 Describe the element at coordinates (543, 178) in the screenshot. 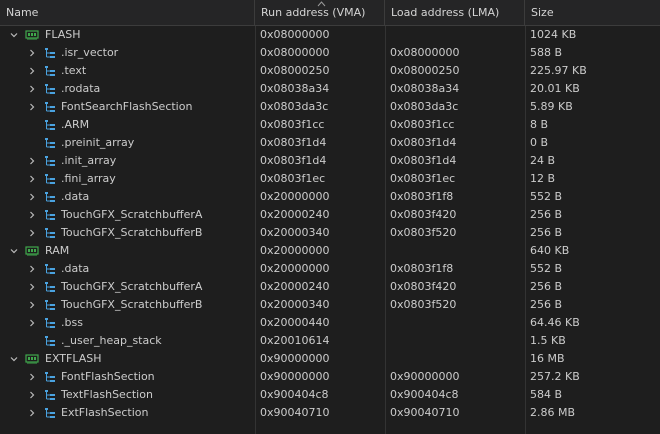

I see `size-cell: 12 B` at that location.